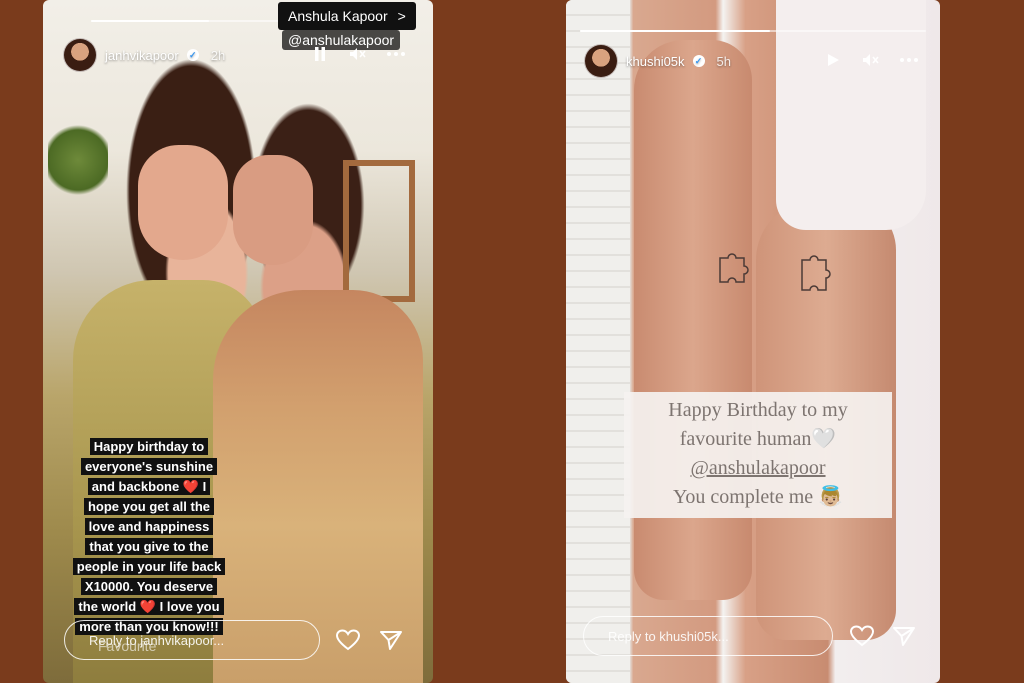  What do you see at coordinates (320, 54) in the screenshot?
I see `pause-icon` at bounding box center [320, 54].